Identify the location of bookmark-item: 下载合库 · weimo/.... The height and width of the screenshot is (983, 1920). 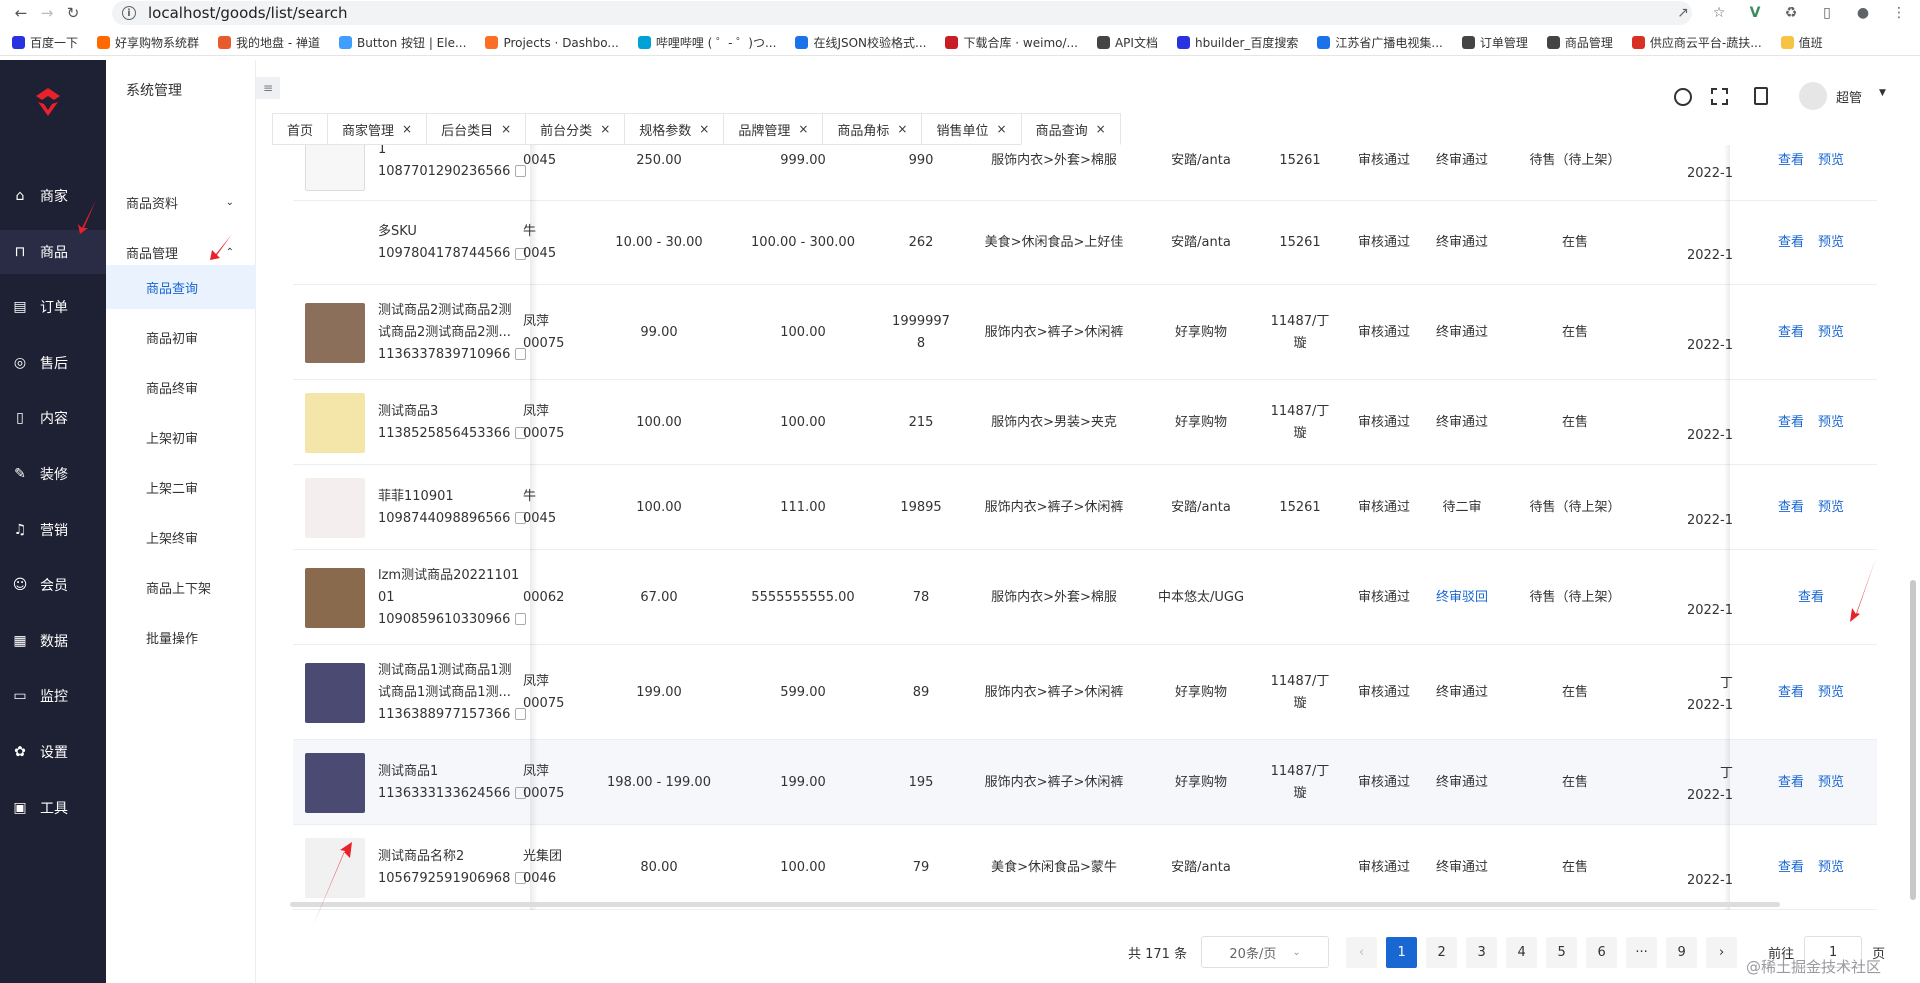
(1011, 42).